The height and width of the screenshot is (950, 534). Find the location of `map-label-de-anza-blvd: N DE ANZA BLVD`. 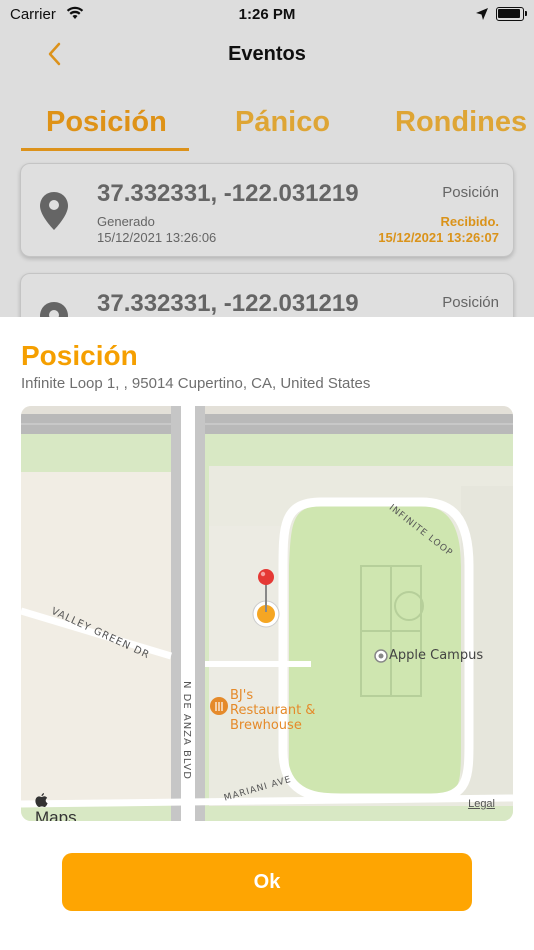

map-label-de-anza-blvd: N DE ANZA BLVD is located at coordinates (186, 730).